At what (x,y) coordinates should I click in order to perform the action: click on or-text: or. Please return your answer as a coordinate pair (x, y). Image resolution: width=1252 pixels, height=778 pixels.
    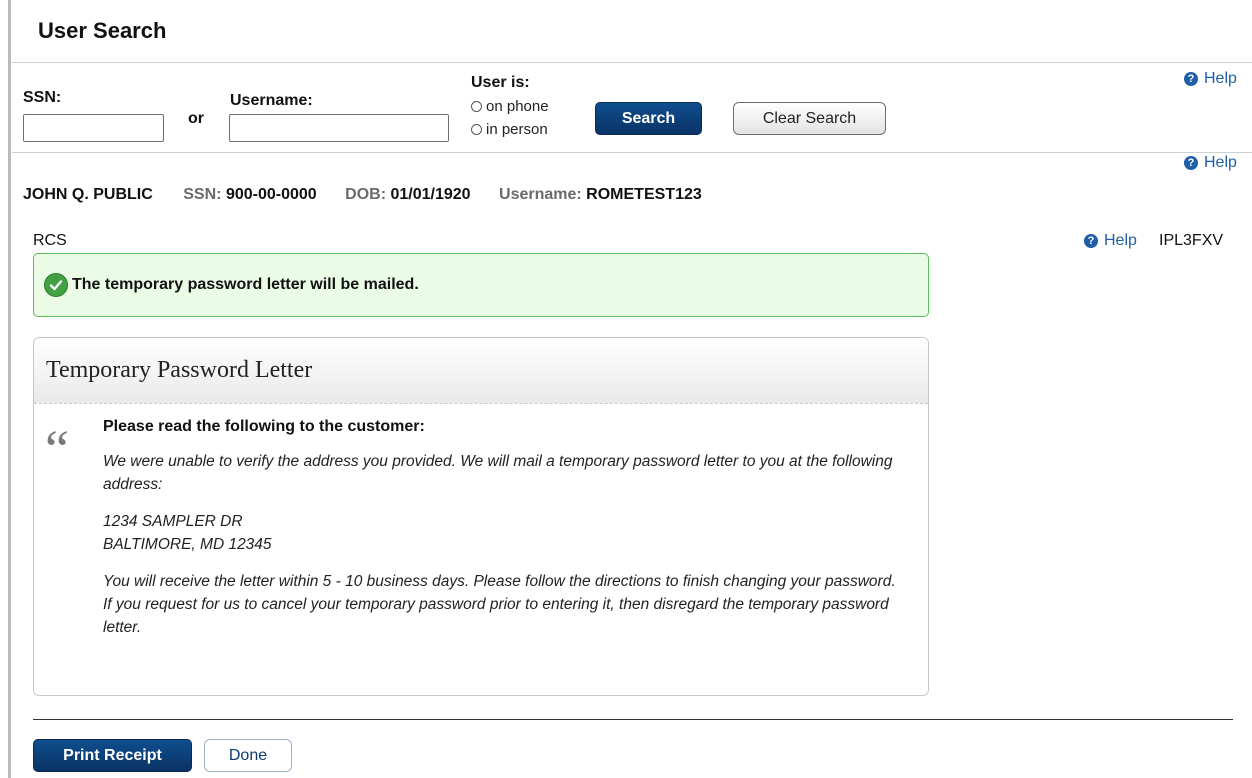
    Looking at the image, I should click on (196, 118).